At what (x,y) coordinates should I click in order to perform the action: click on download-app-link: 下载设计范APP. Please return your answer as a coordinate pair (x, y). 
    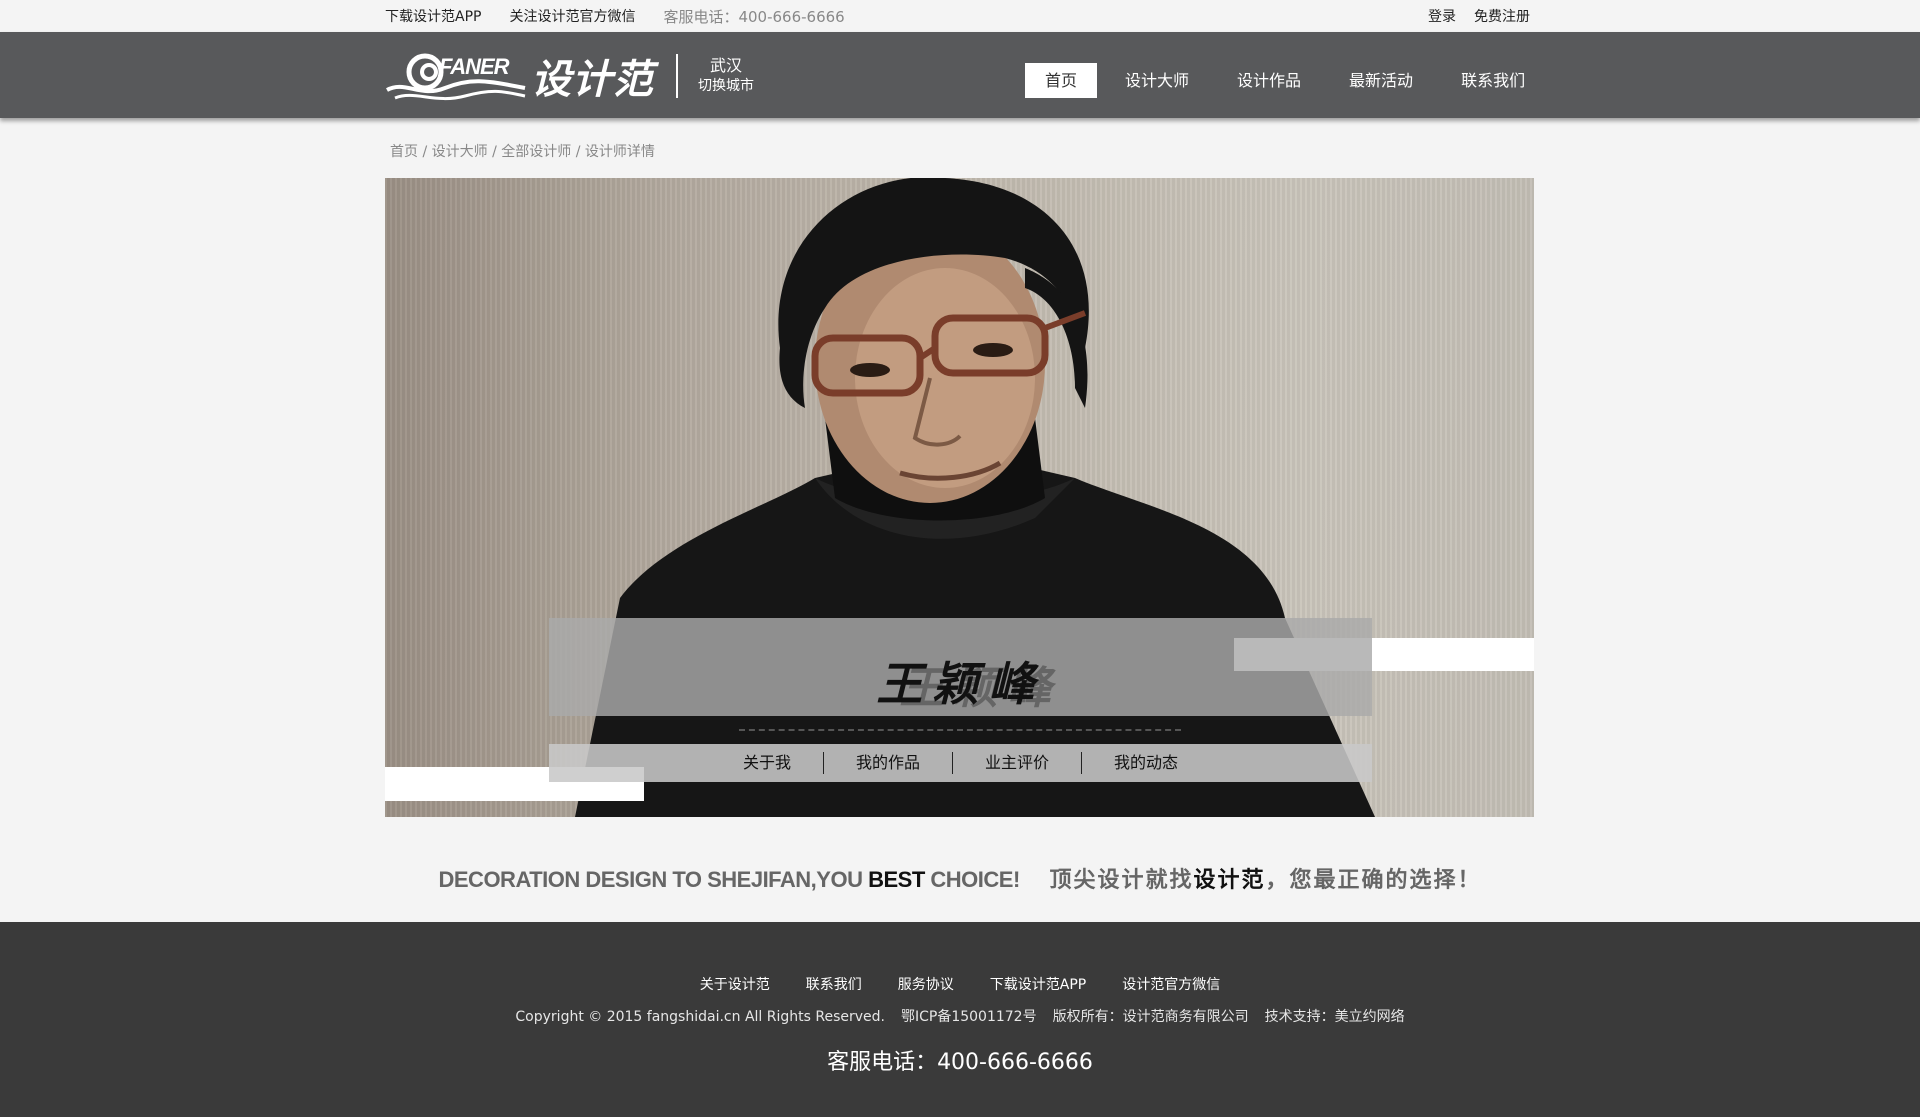
    Looking at the image, I should click on (433, 16).